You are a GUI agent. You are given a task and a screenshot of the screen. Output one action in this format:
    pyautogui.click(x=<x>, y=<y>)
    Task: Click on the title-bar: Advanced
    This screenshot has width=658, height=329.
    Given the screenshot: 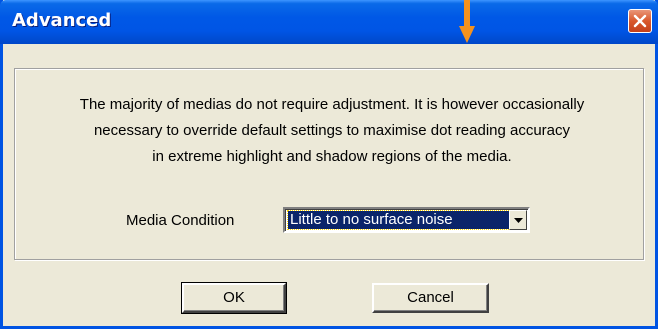 What is the action you would take?
    pyautogui.click(x=329, y=22)
    